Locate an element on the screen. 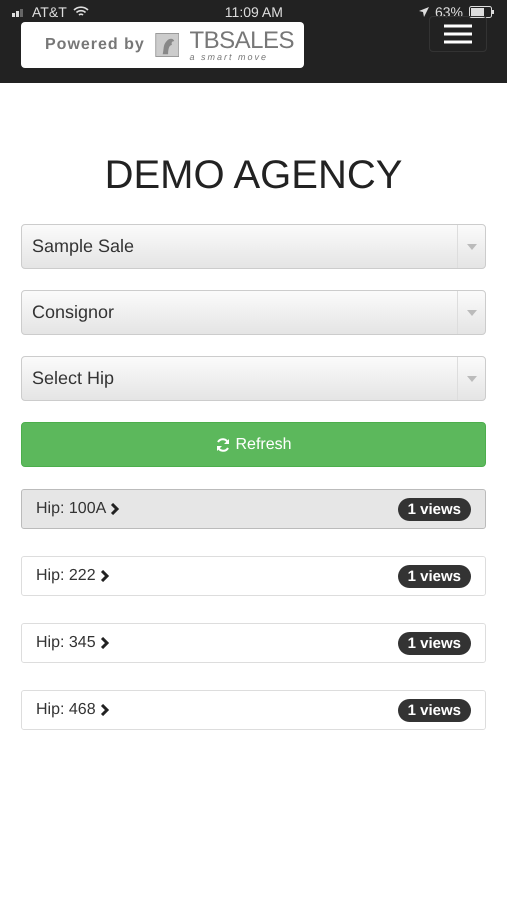 This screenshot has height=900, width=507. signal-icon is located at coordinates (19, 12).